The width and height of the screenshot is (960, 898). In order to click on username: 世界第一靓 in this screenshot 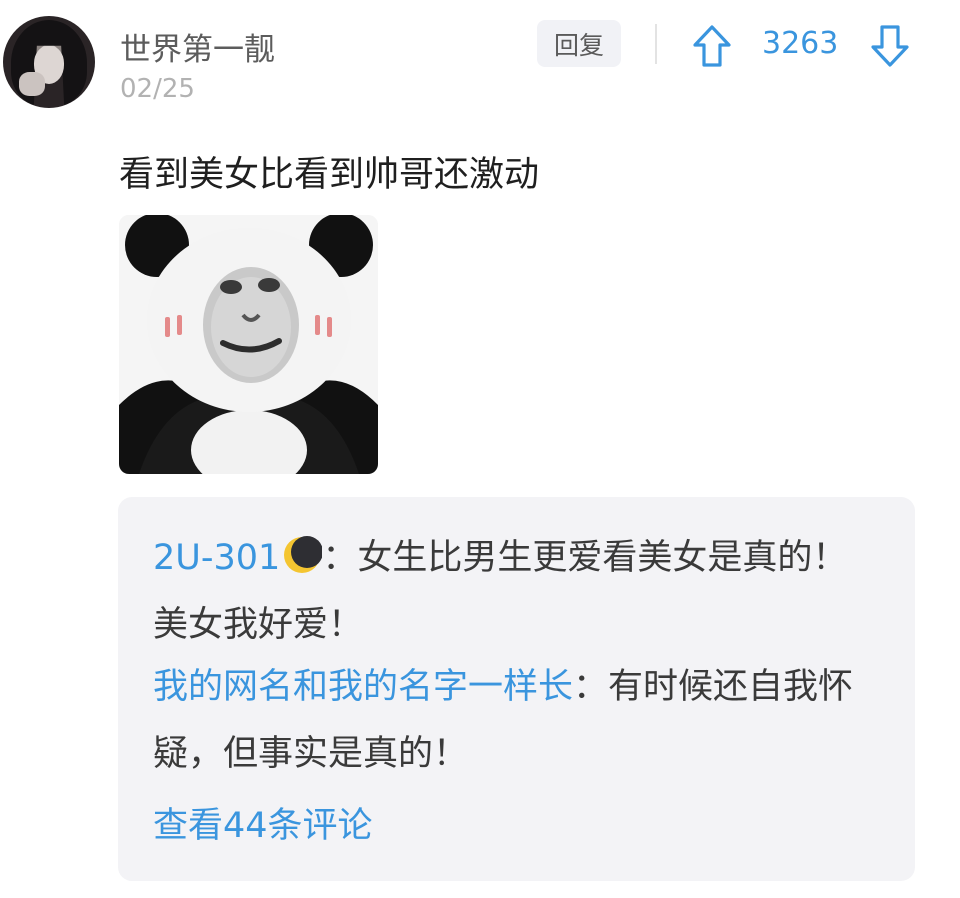, I will do `click(197, 46)`.